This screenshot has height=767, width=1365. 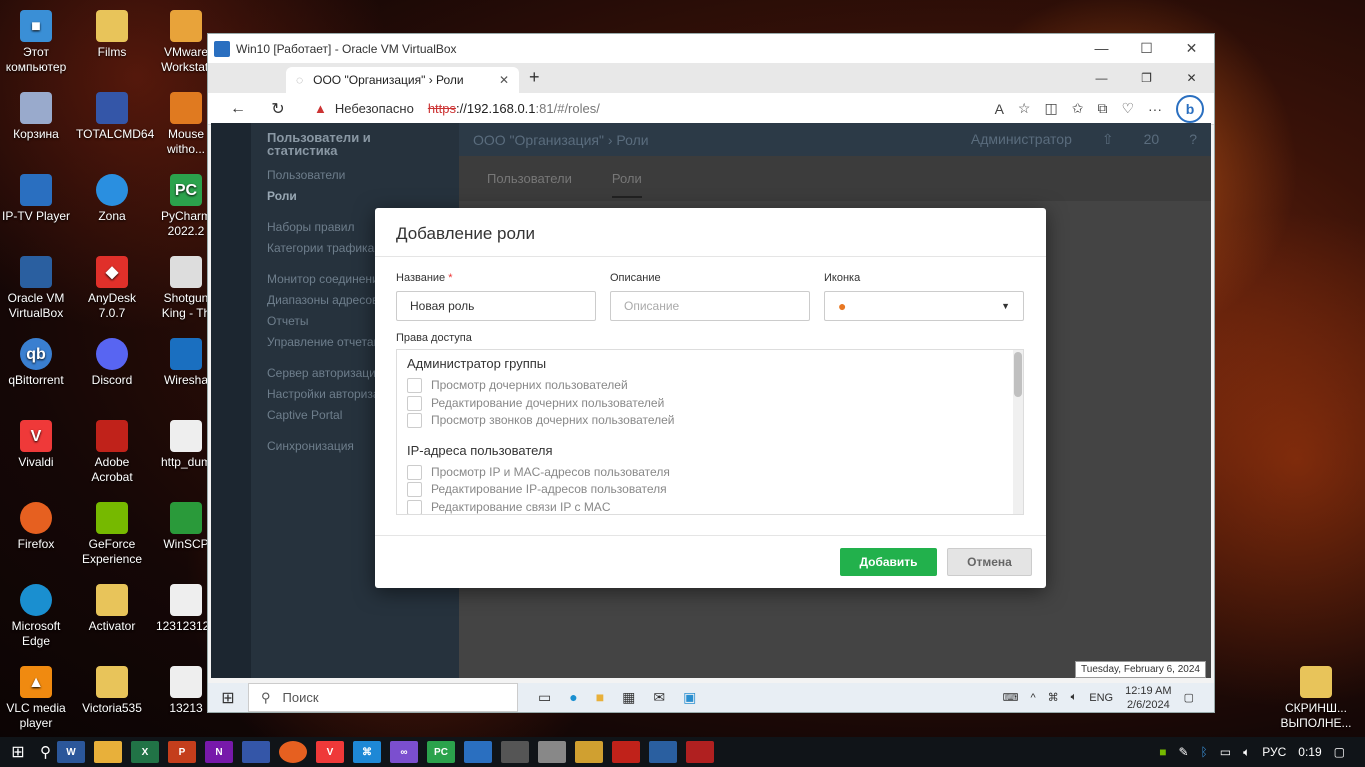 What do you see at coordinates (659, 697) in the screenshot?
I see `mail-taskbar-icon: ✉` at bounding box center [659, 697].